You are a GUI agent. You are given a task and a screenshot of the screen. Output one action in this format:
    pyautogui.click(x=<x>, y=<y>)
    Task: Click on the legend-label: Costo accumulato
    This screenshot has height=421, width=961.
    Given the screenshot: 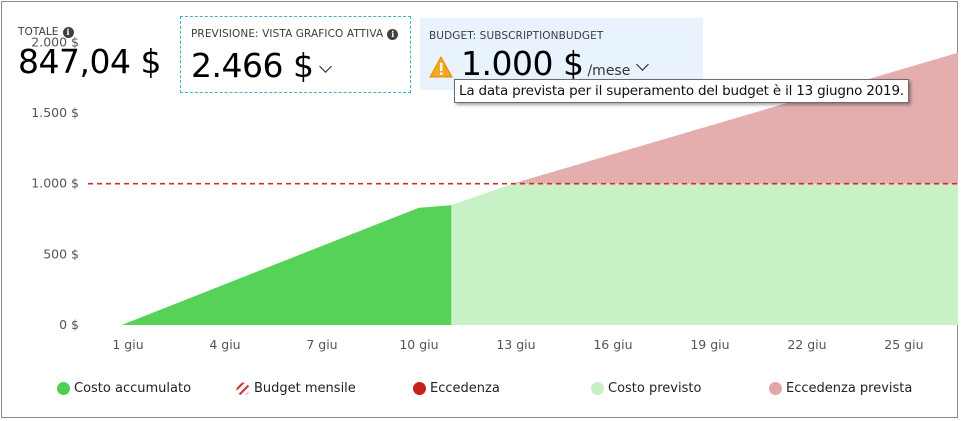 What is the action you would take?
    pyautogui.click(x=133, y=388)
    